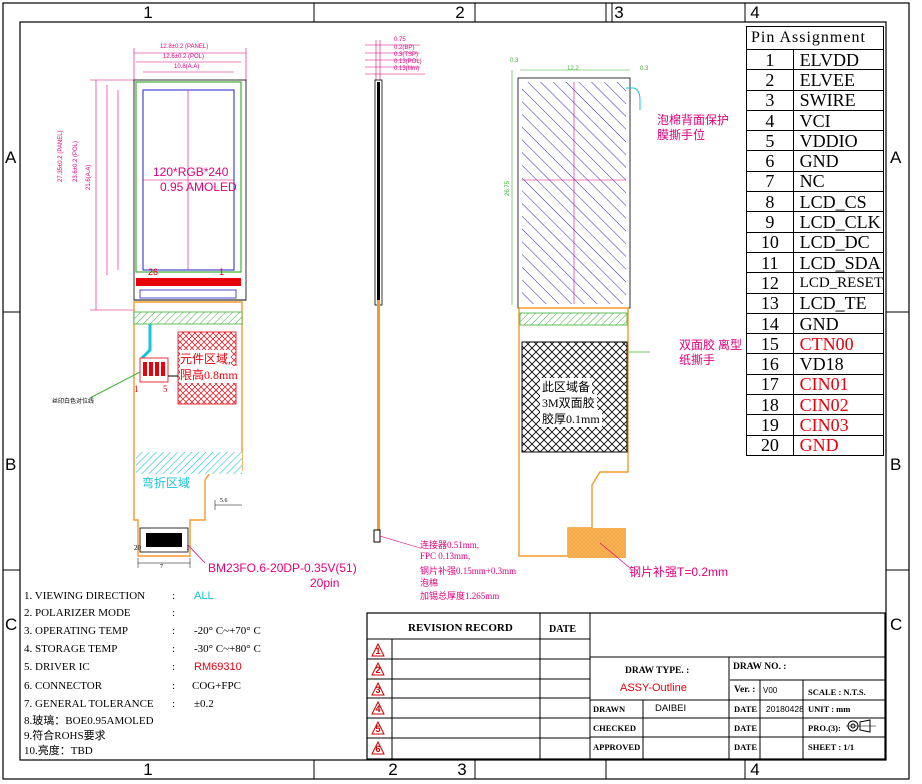 This screenshot has height=784, width=922. What do you see at coordinates (755, 769) in the screenshot?
I see `col-label-bottom-4: 4` at bounding box center [755, 769].